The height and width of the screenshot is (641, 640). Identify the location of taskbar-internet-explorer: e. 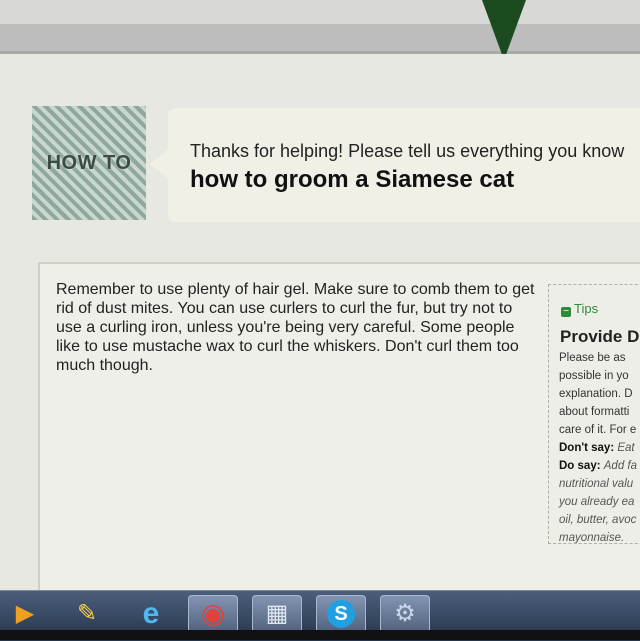
(151, 614).